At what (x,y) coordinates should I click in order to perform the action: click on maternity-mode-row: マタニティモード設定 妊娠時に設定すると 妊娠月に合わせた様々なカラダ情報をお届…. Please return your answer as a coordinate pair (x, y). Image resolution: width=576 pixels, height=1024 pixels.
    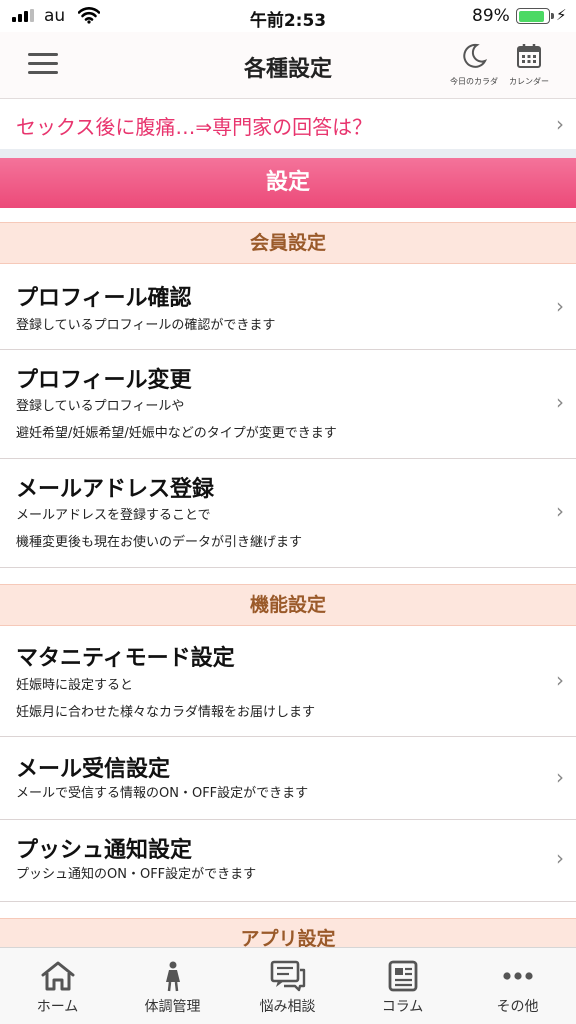
    Looking at the image, I should click on (288, 681).